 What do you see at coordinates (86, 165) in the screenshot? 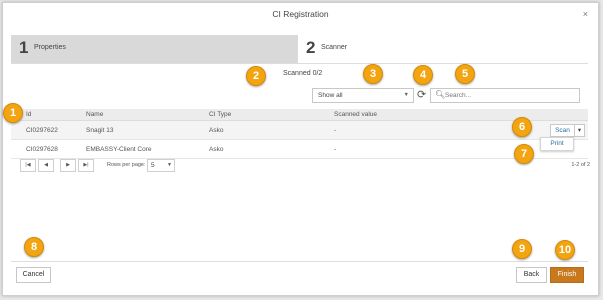
I see `last-page-icon: ▶|` at bounding box center [86, 165].